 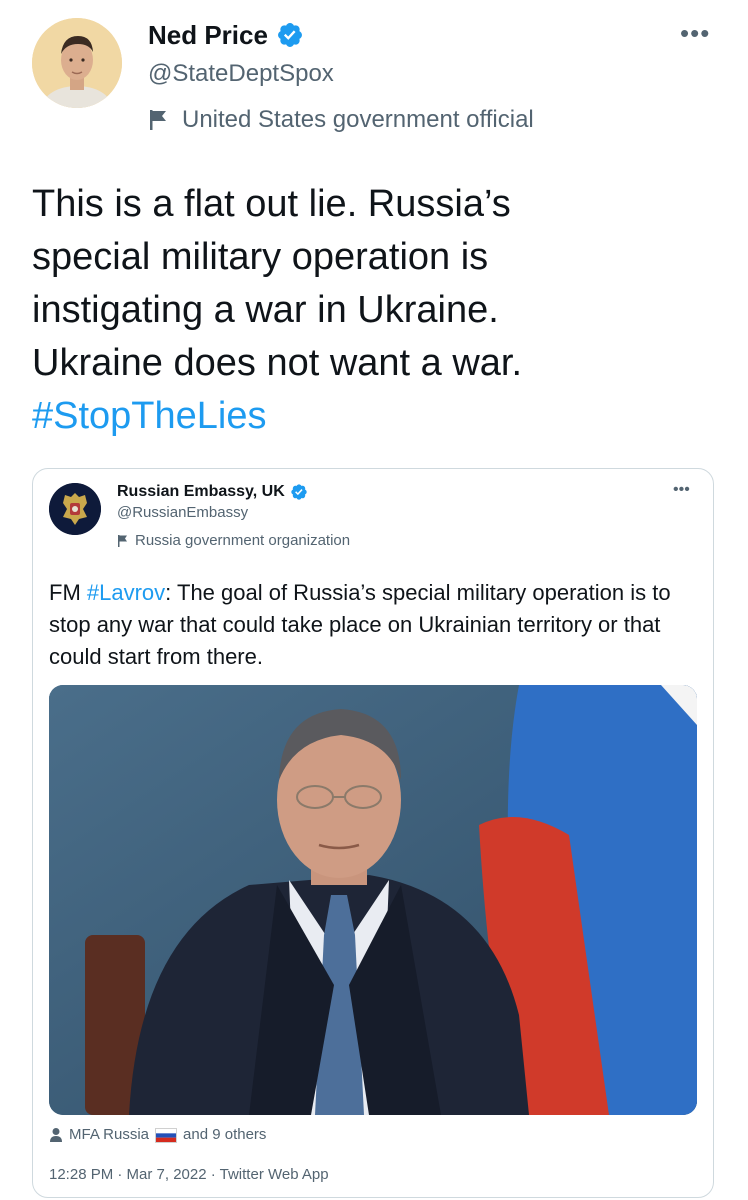 I want to click on avatar, so click(x=77, y=63).